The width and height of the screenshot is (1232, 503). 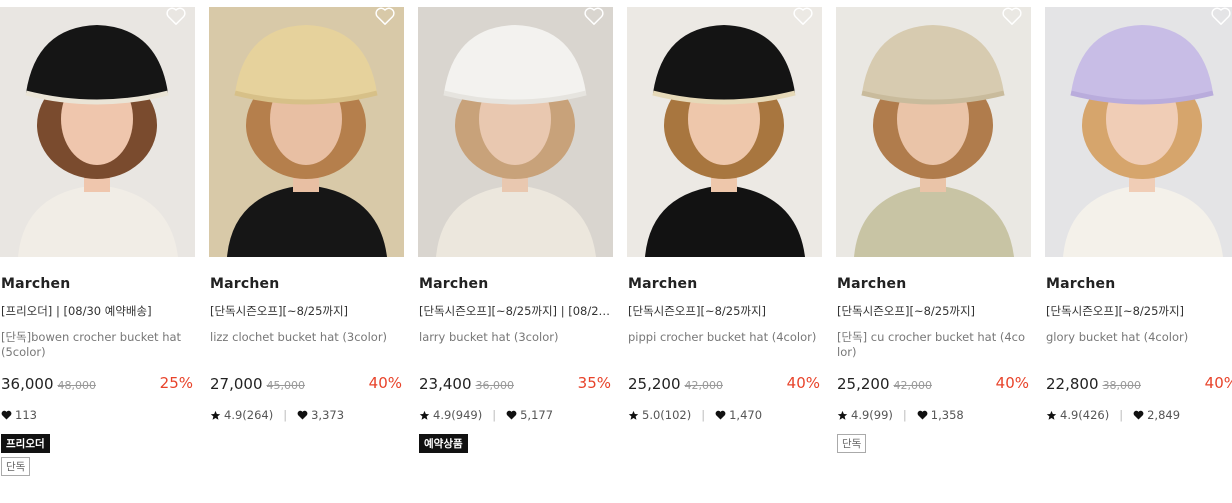 What do you see at coordinates (443, 443) in the screenshot?
I see `reservation-badge: 예약상품` at bounding box center [443, 443].